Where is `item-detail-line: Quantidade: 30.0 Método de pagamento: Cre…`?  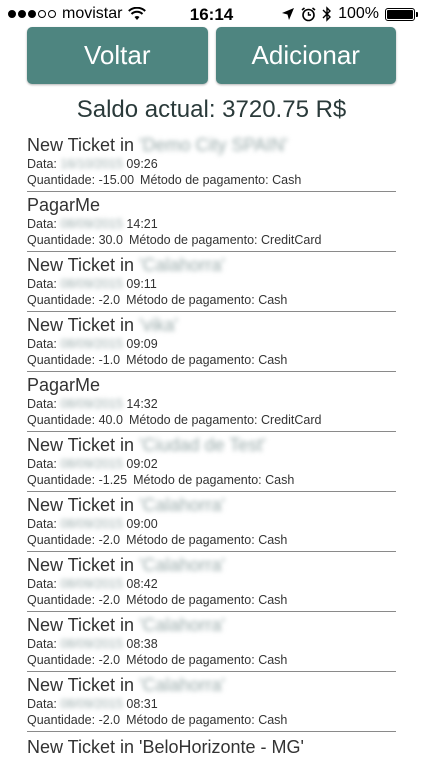
item-detail-line: Quantidade: 30.0 Método de pagamento: Cre… is located at coordinates (211, 240).